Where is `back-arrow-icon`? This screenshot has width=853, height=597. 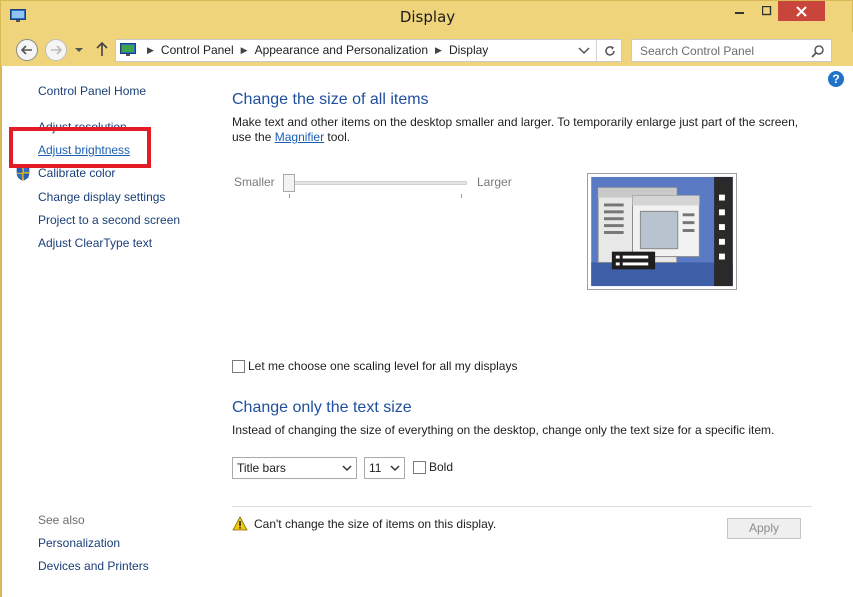 back-arrow-icon is located at coordinates (26, 50).